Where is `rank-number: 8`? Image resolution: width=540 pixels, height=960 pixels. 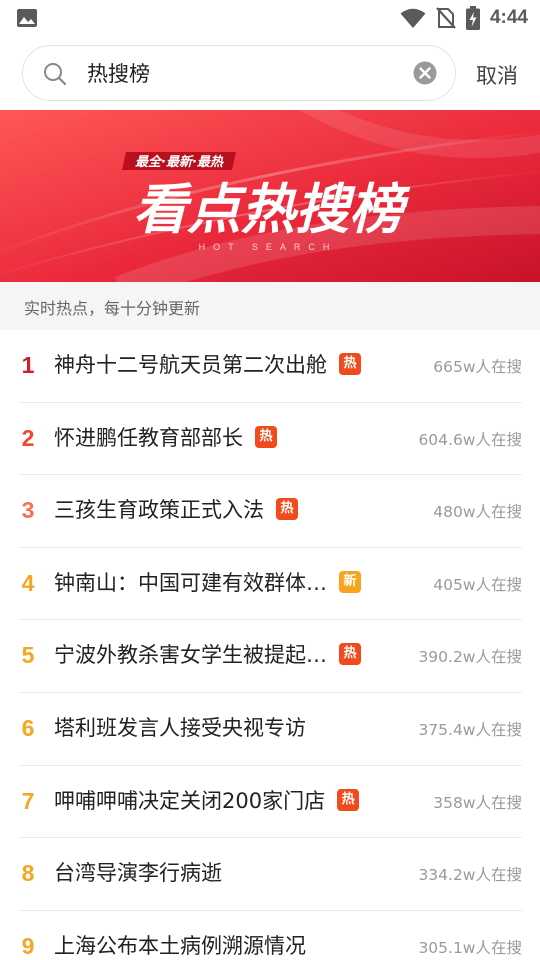 rank-number: 8 is located at coordinates (28, 873).